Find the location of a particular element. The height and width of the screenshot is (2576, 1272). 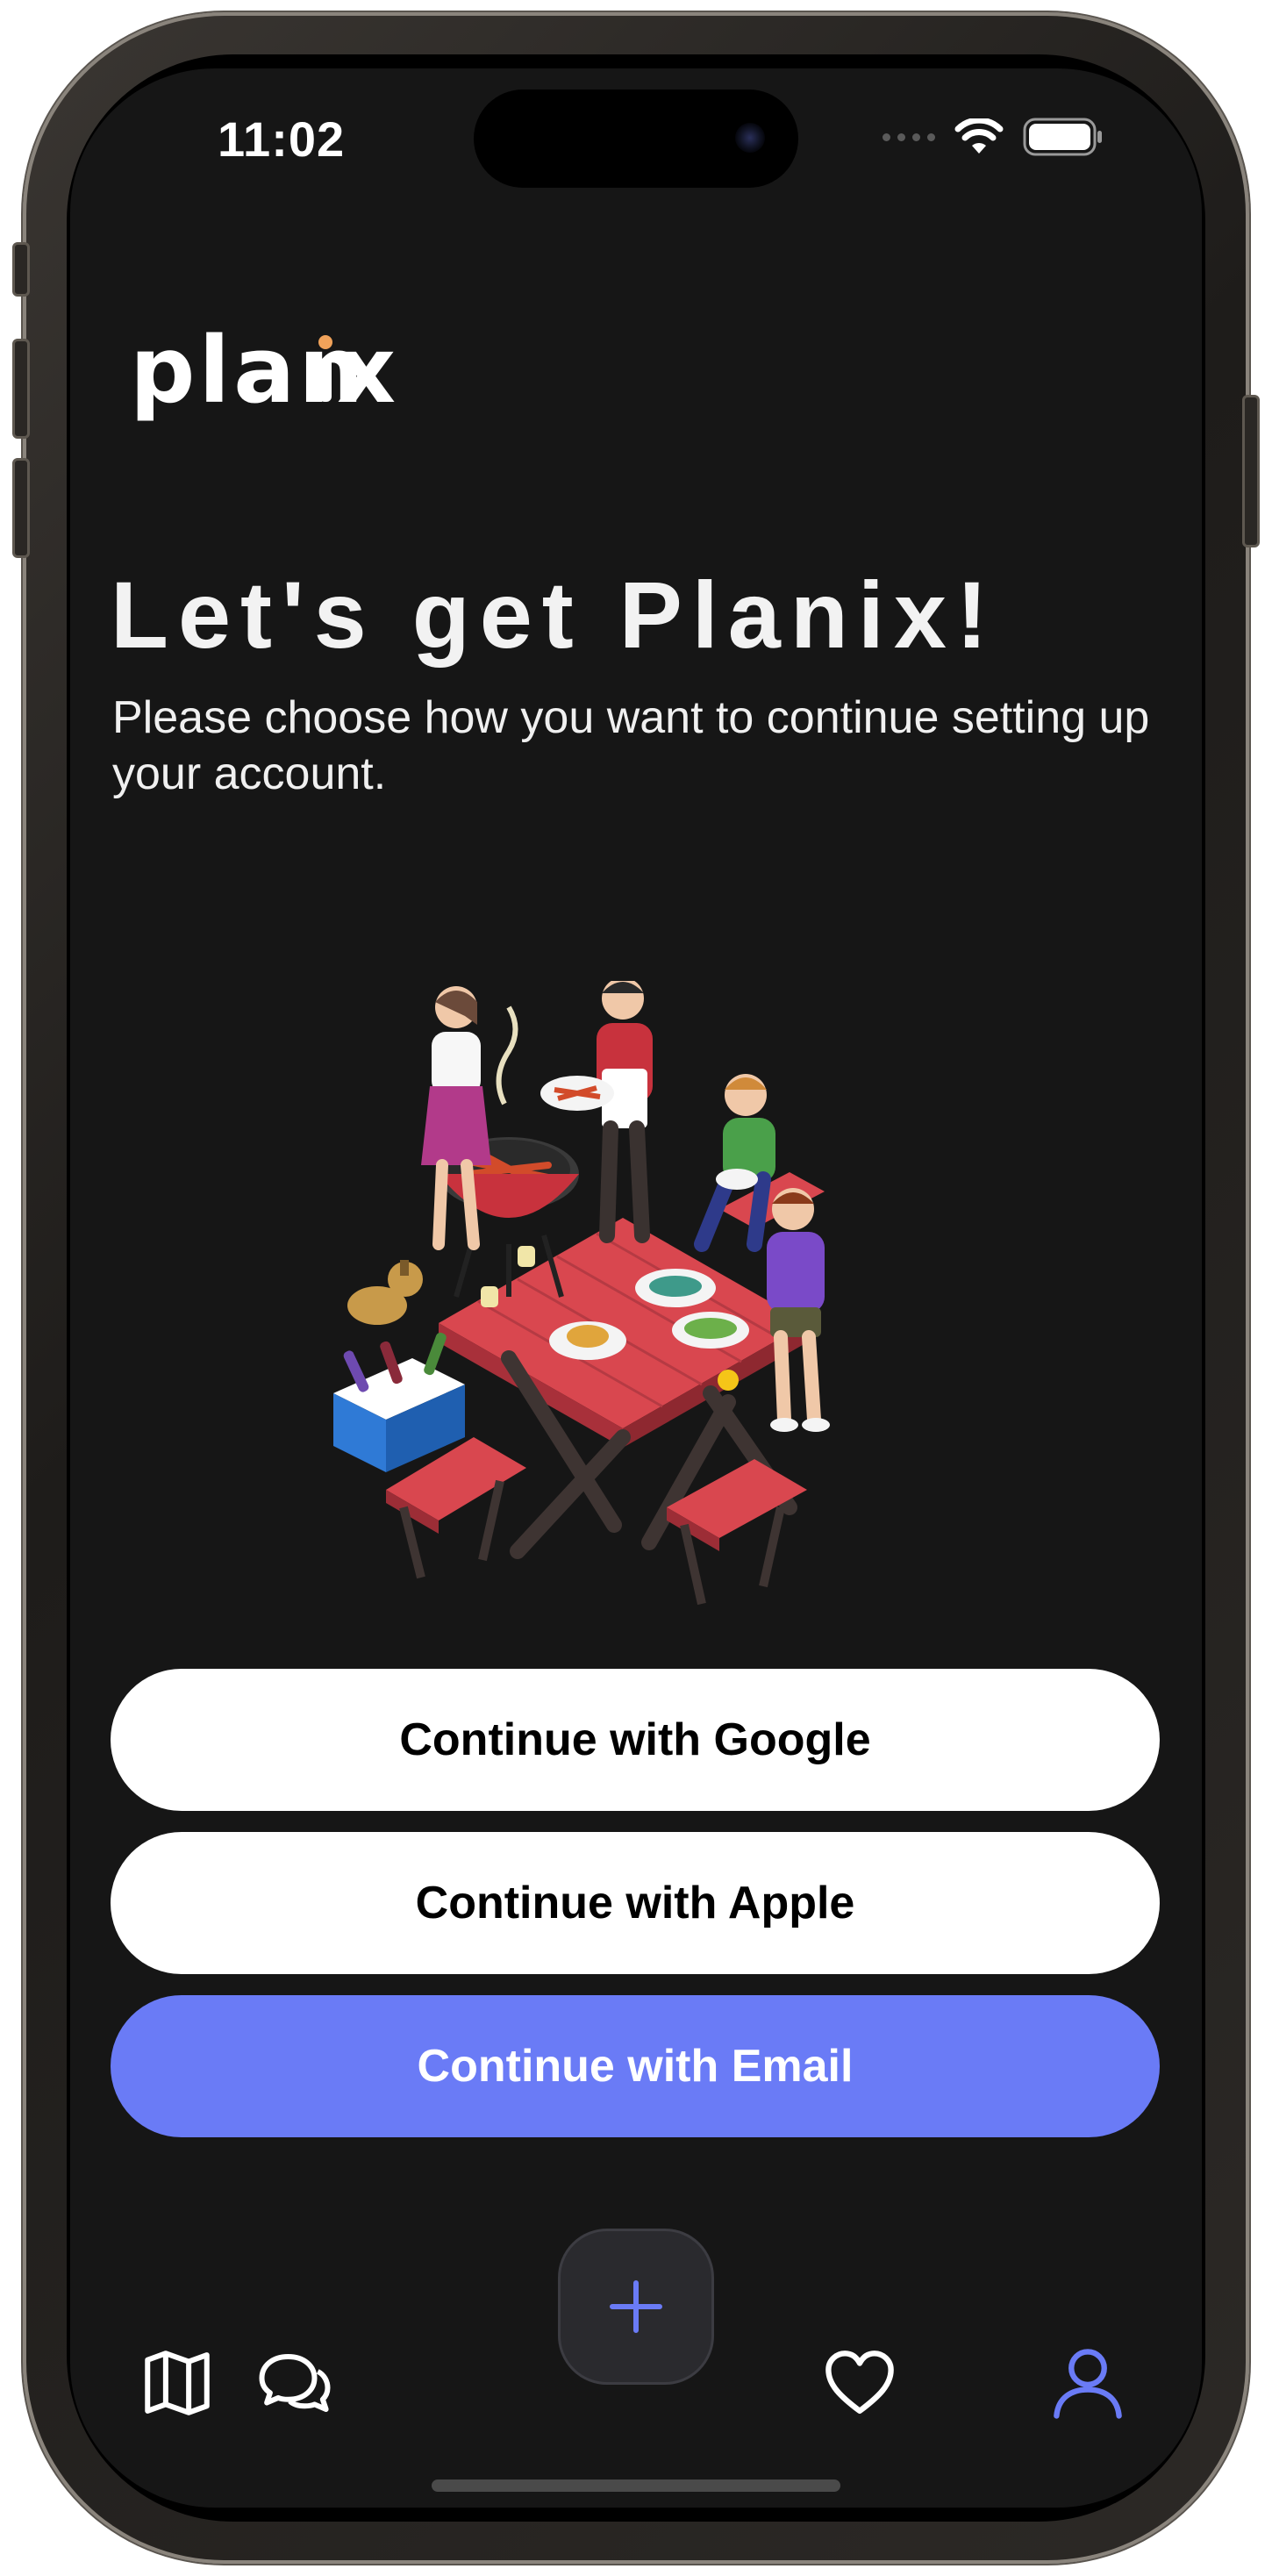

volume-down-button is located at coordinates (21, 508).